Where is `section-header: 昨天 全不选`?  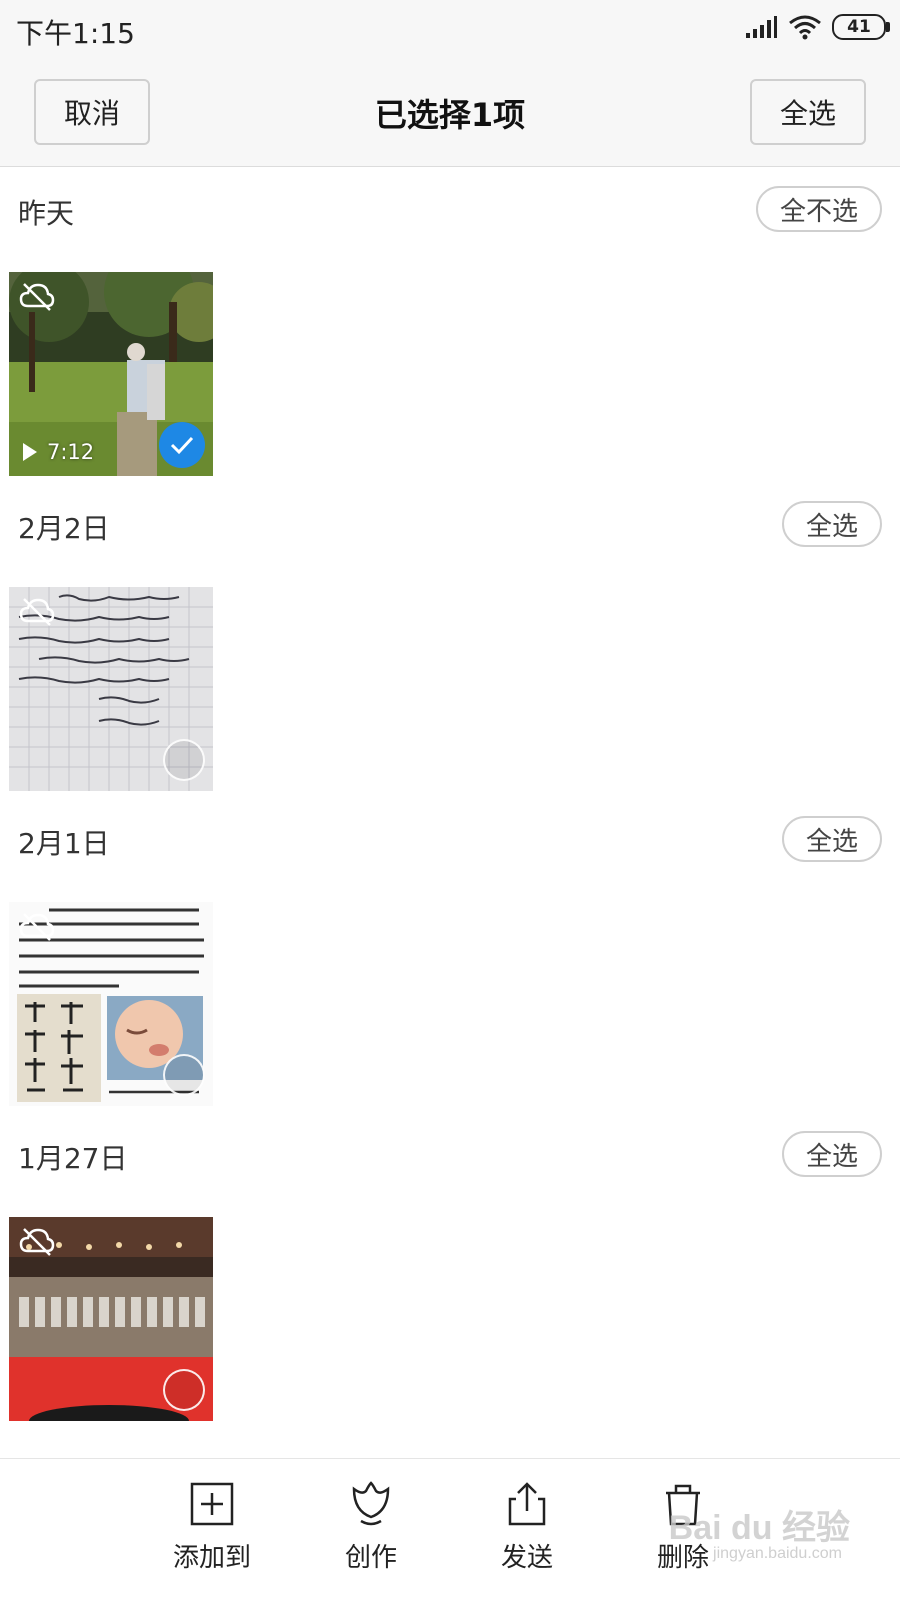
section-header: 昨天 全不选 is located at coordinates (450, 211).